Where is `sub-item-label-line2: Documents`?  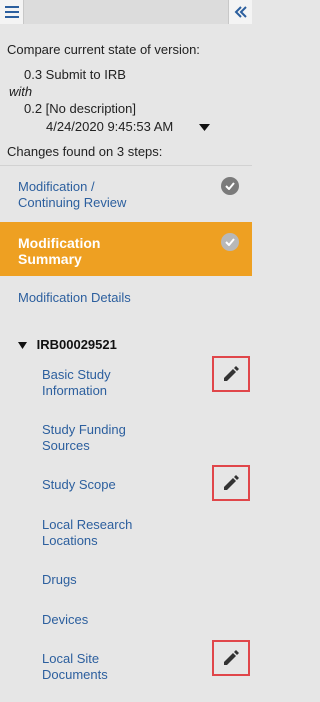 sub-item-label-line2: Documents is located at coordinates (75, 674).